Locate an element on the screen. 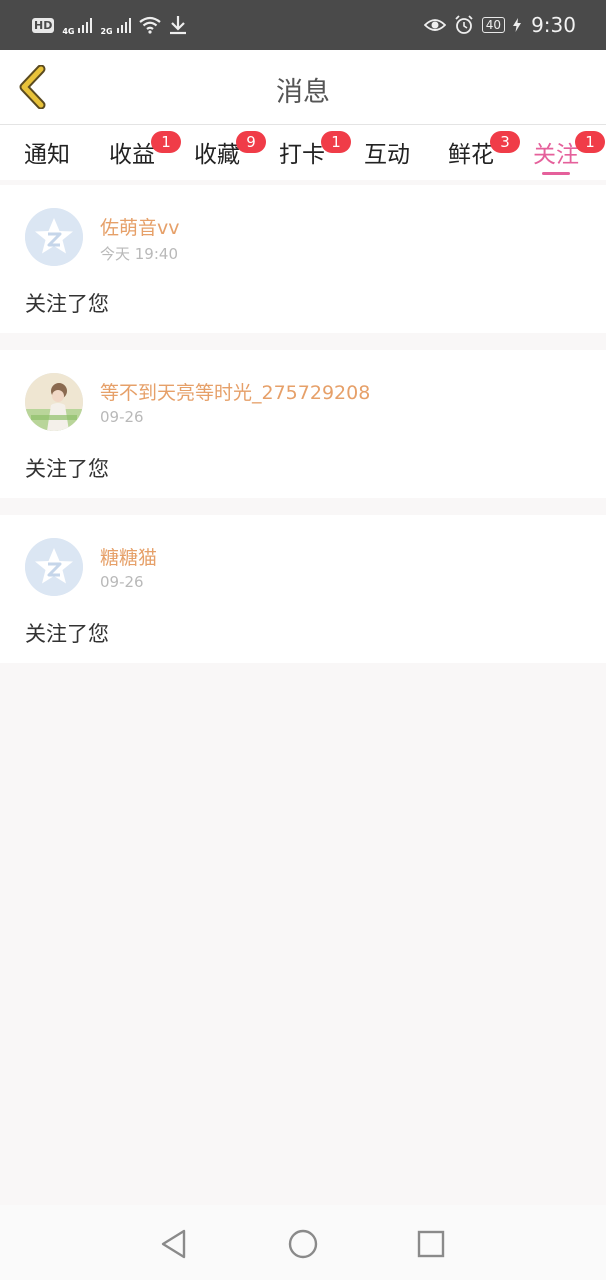 This screenshot has width=606, height=1280. tab-checkin: 打卡 1 is located at coordinates (315, 150).